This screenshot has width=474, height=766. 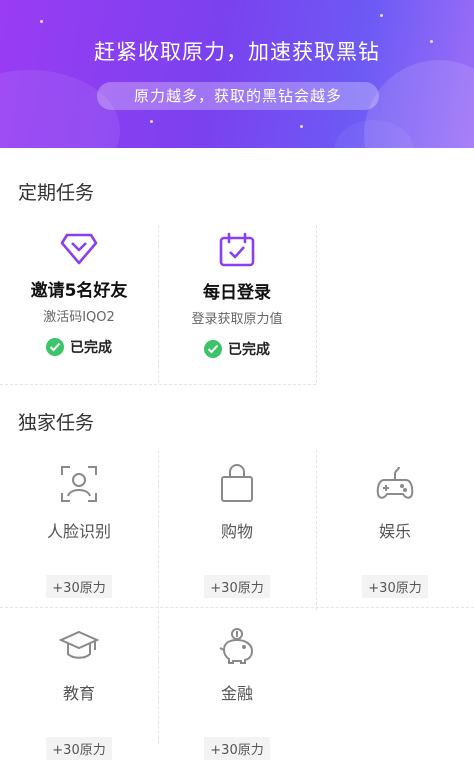 What do you see at coordinates (79, 249) in the screenshot?
I see `diamond-icon` at bounding box center [79, 249].